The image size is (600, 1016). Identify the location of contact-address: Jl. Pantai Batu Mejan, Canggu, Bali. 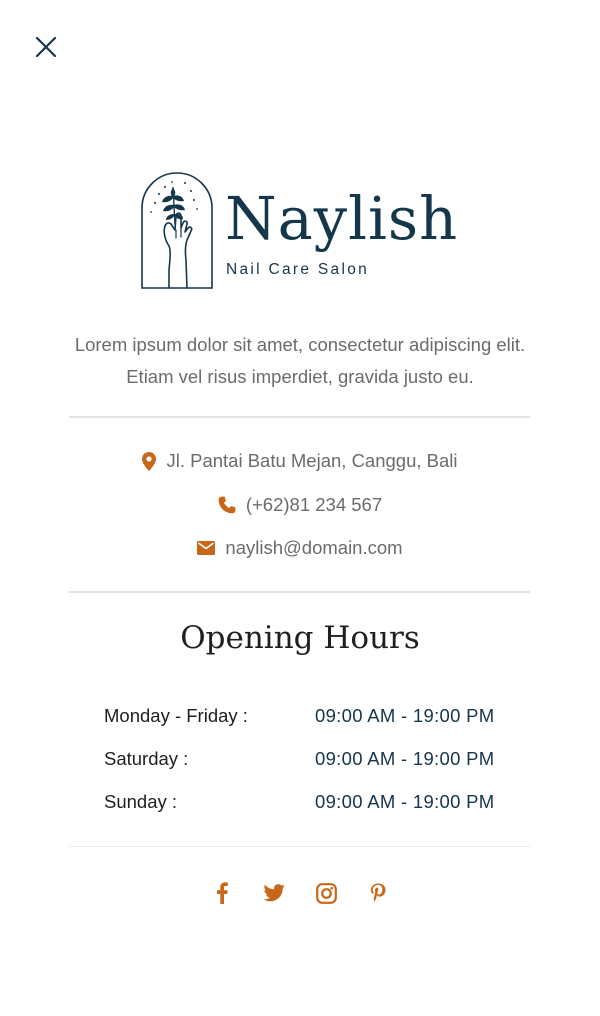
(300, 461).